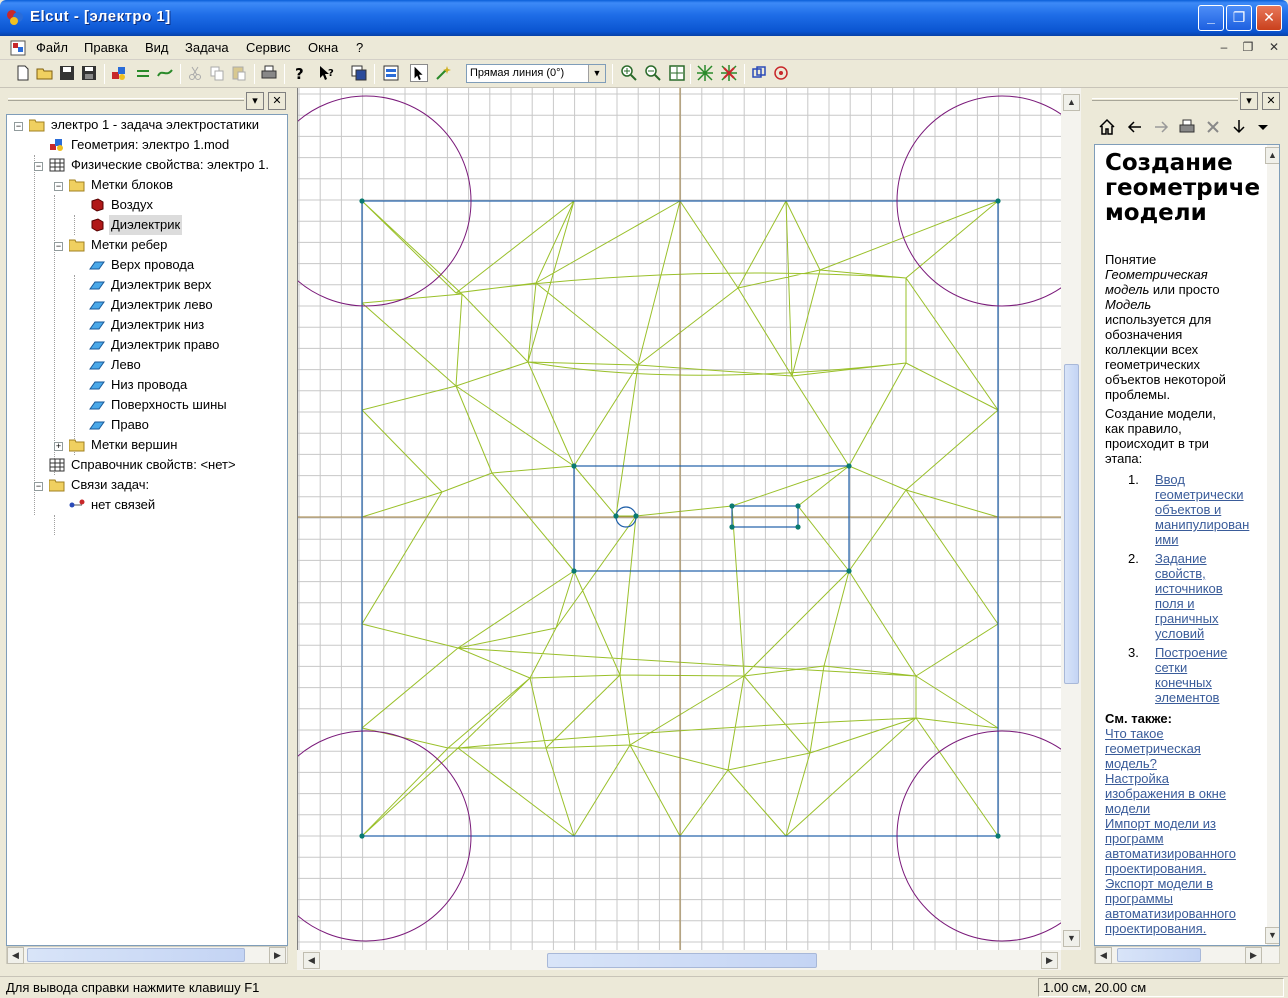  Describe the element at coordinates (45, 73) in the screenshot. I see `open-folder-icon` at that location.